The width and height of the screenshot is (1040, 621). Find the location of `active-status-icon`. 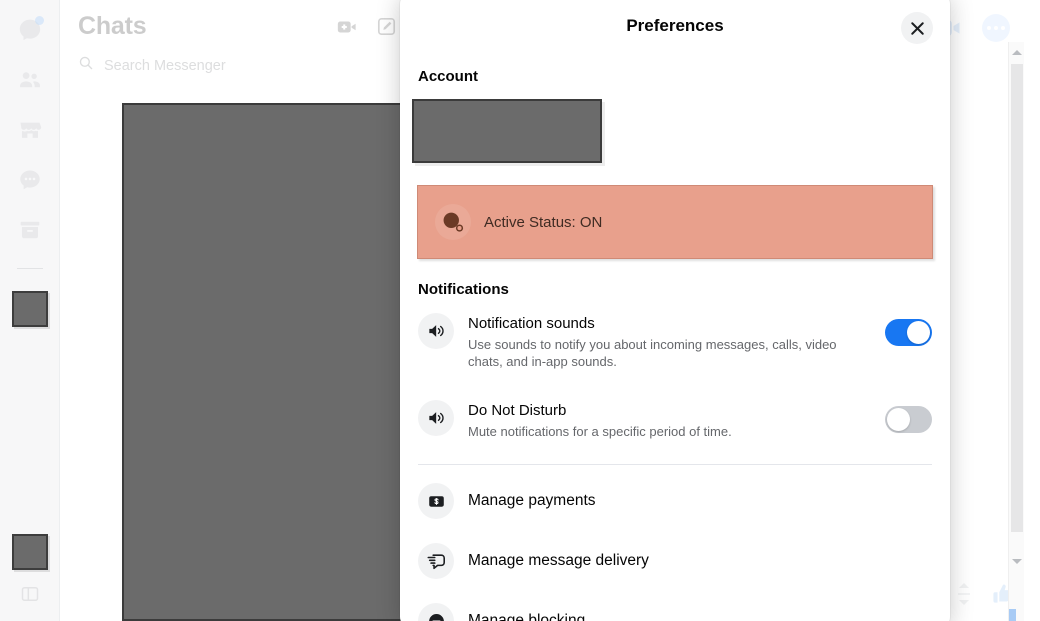

active-status-icon is located at coordinates (453, 222).